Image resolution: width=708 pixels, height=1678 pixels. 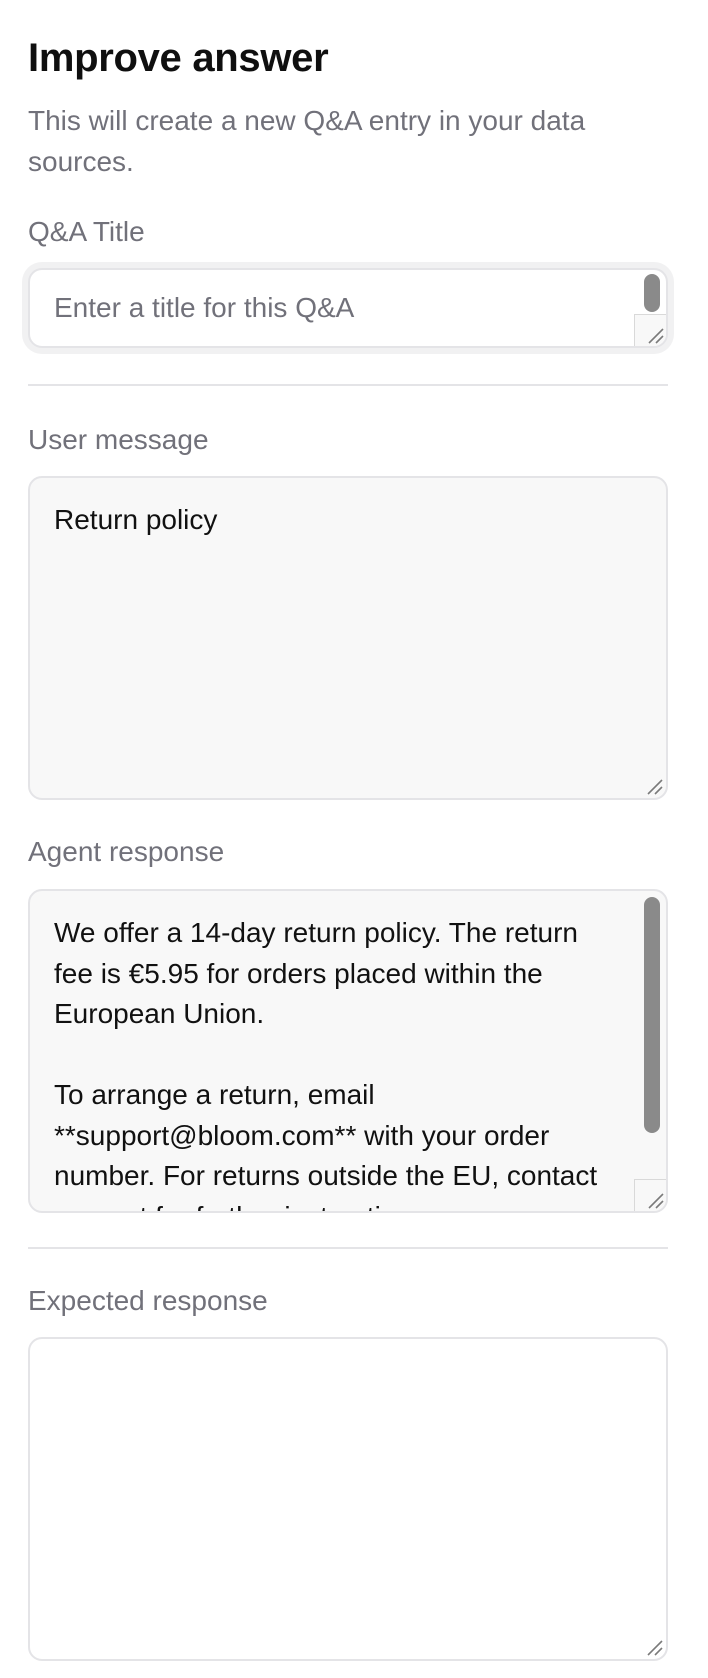 I want to click on expected-response-resize-handle, so click(x=650, y=1643).